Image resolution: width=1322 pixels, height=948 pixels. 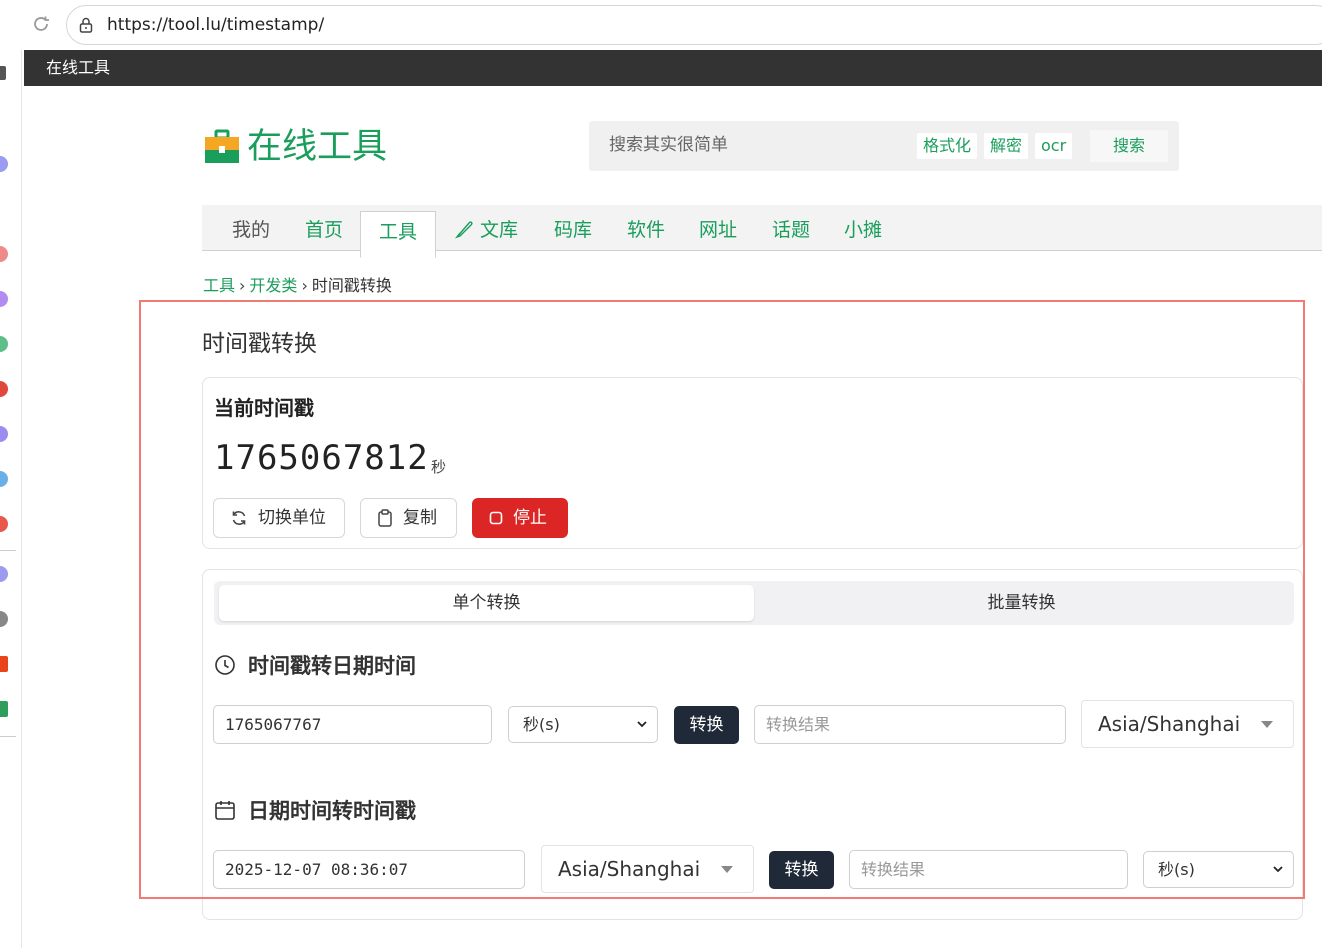 I want to click on reload-icon, so click(x=41, y=24).